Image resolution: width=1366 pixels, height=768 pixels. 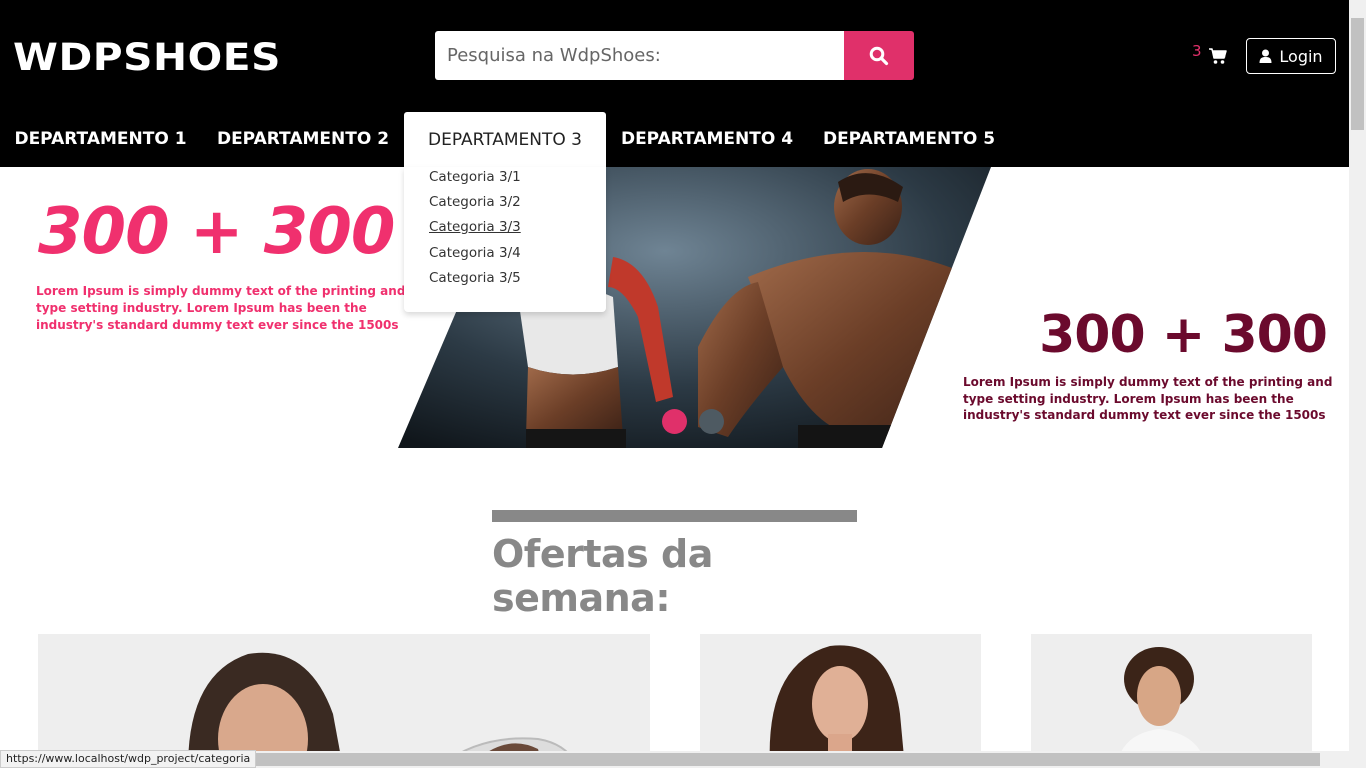 What do you see at coordinates (1197, 51) in the screenshot?
I see `cart-count-badge: 3` at bounding box center [1197, 51].